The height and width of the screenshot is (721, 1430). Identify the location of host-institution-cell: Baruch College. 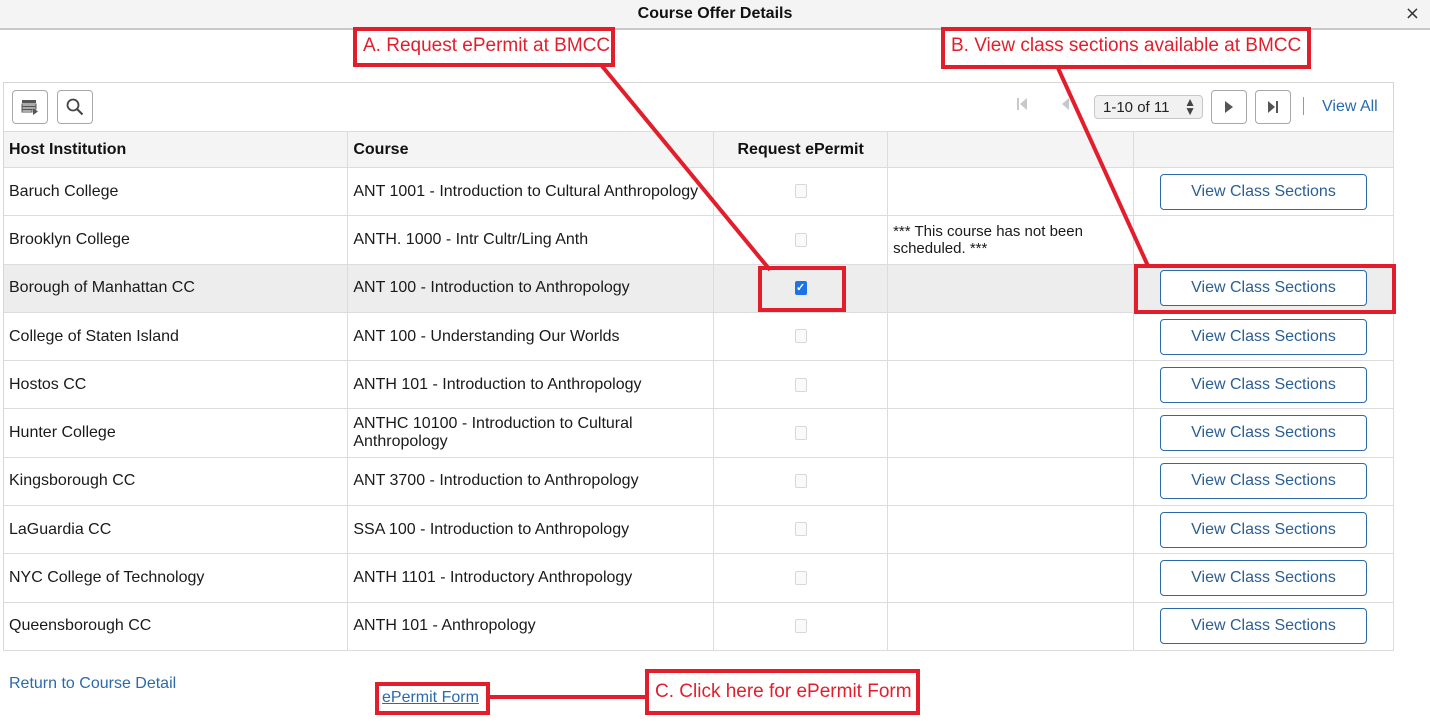
(176, 192).